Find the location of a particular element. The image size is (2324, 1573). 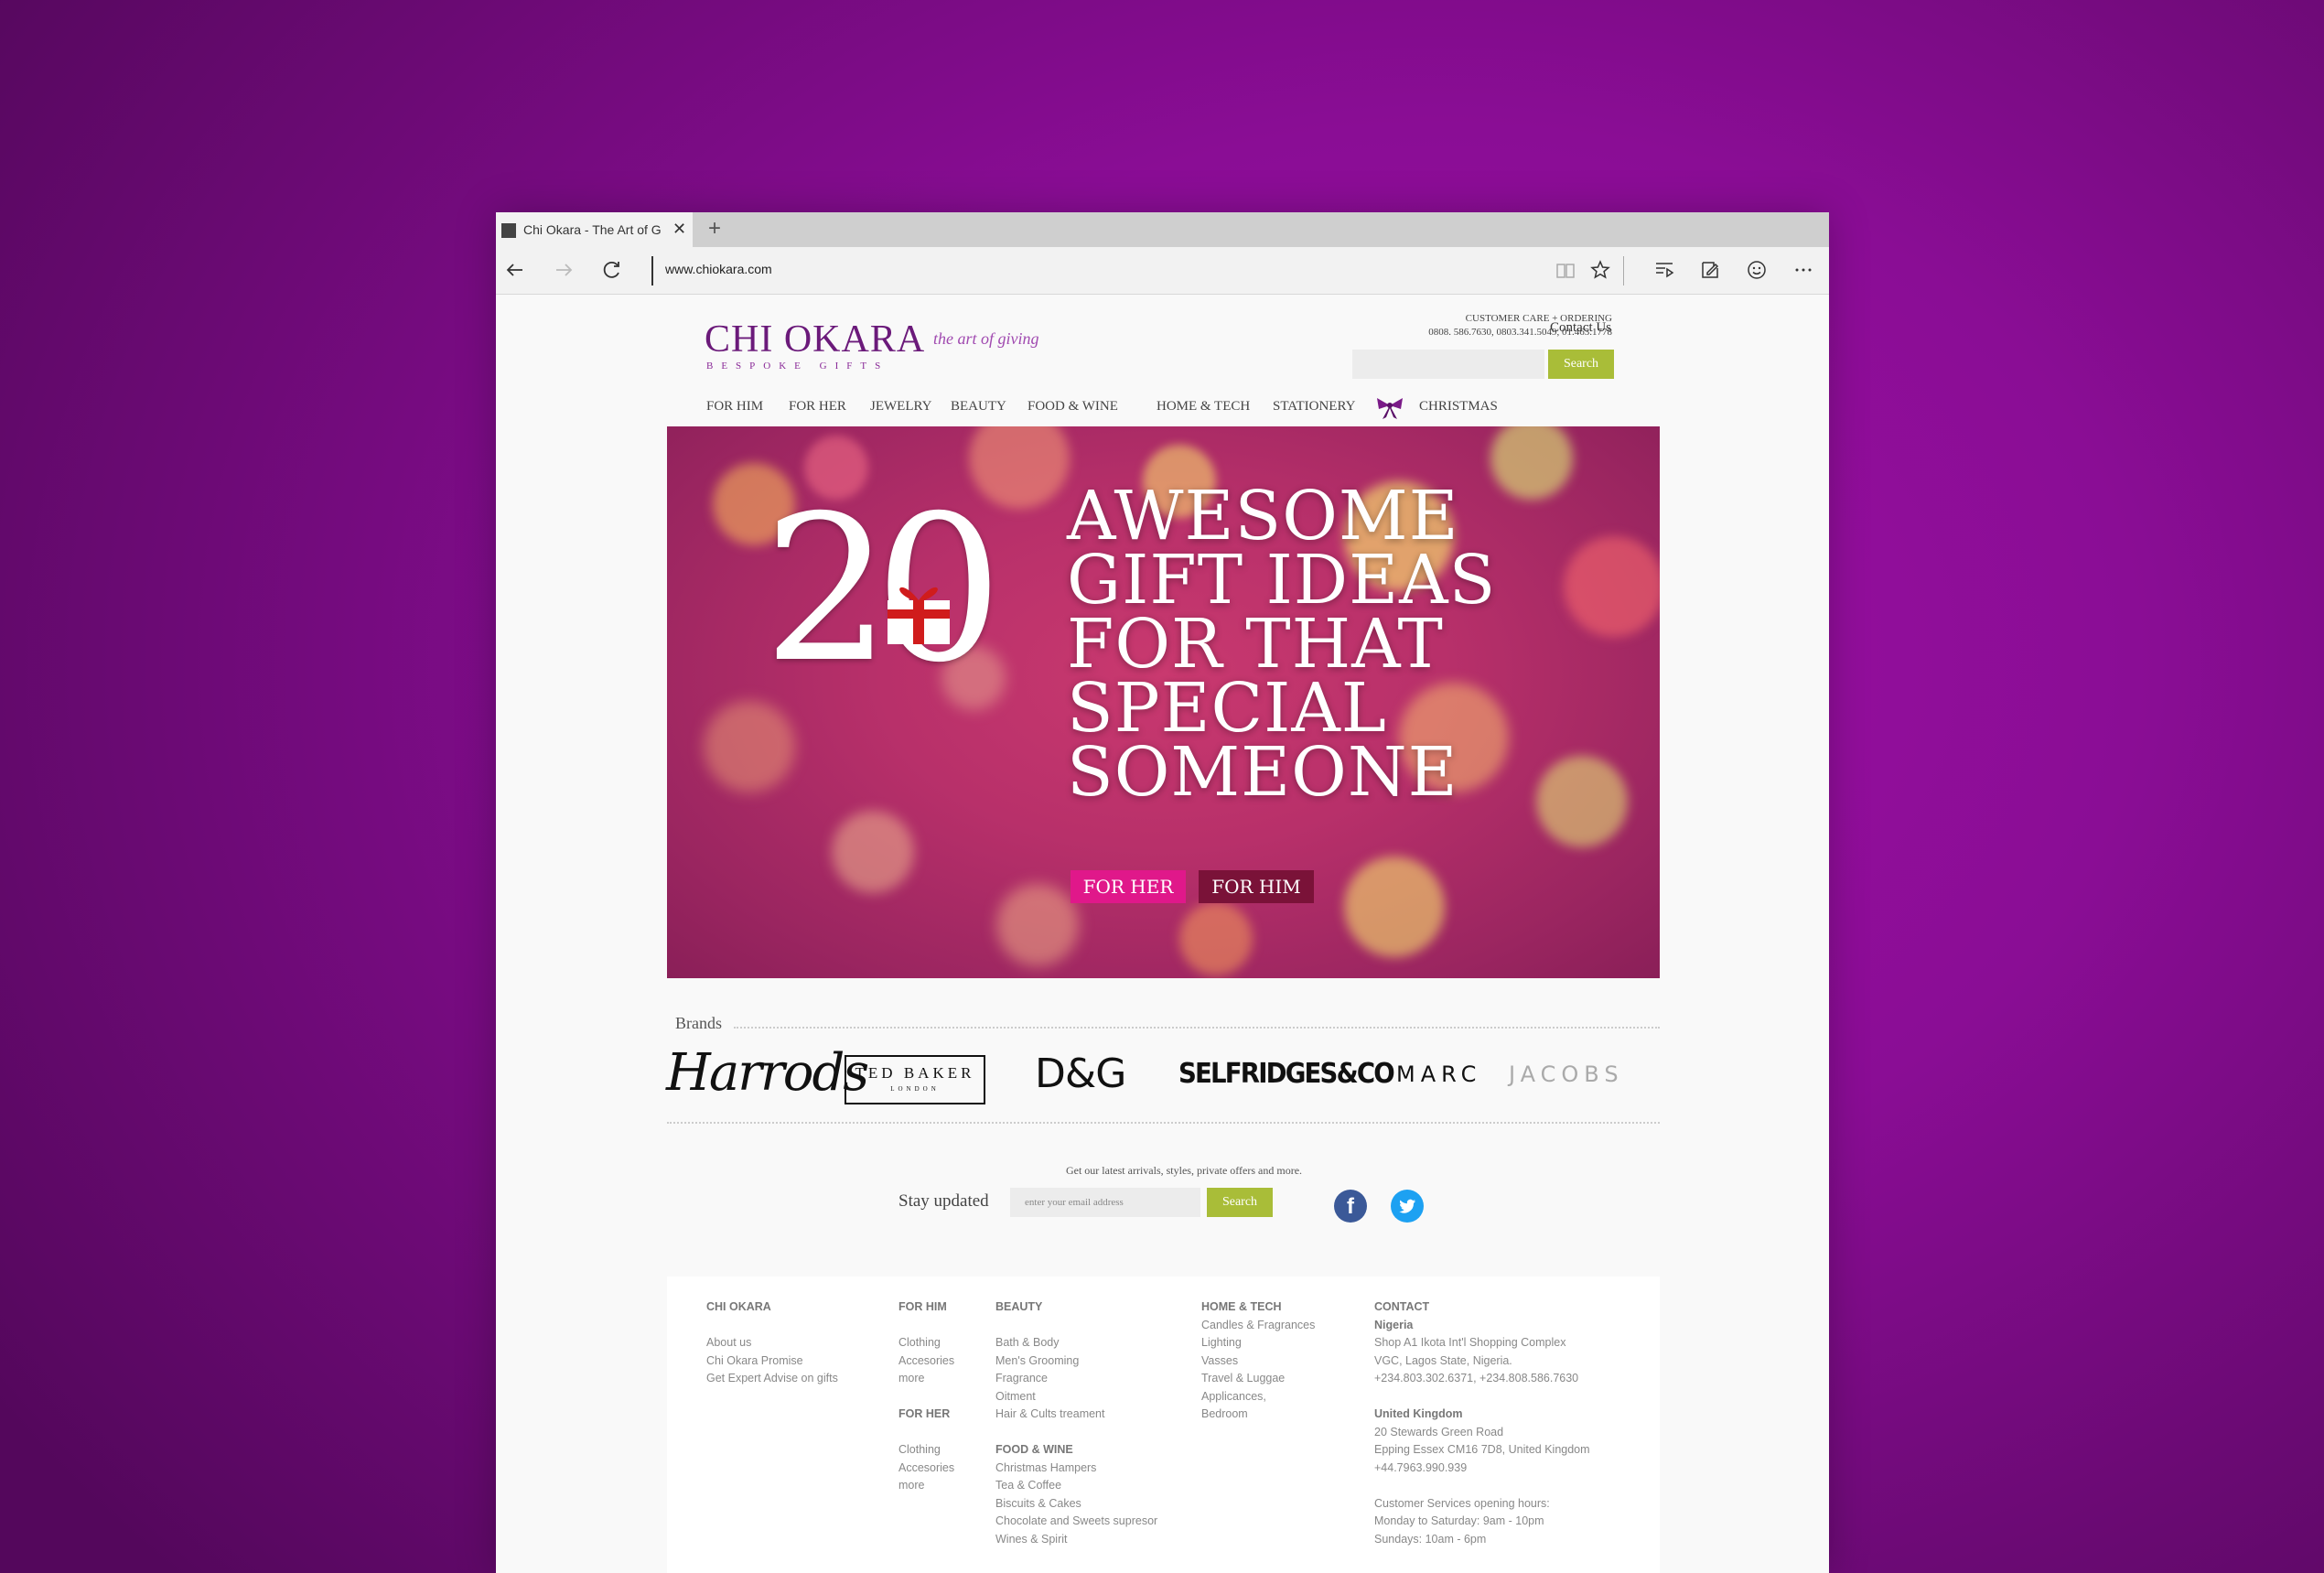

footer-contact-title: CONTACT is located at coordinates (1402, 1306).